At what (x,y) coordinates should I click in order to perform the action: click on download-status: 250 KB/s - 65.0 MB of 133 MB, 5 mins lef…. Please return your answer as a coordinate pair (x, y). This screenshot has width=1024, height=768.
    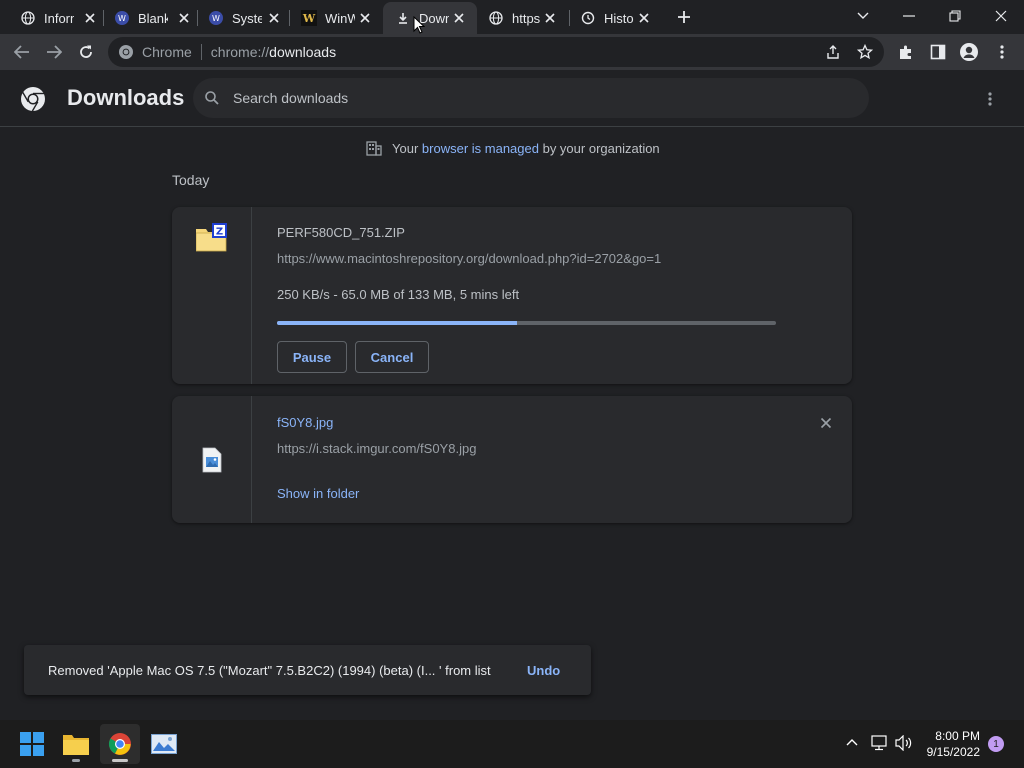
    Looking at the image, I should click on (398, 294).